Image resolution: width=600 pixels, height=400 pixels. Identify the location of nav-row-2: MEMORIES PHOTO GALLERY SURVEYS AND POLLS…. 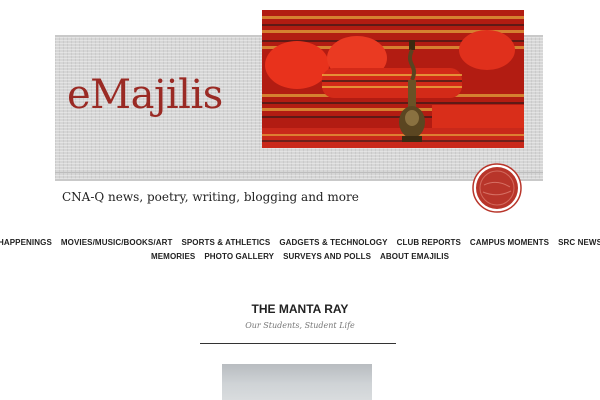
(300, 257).